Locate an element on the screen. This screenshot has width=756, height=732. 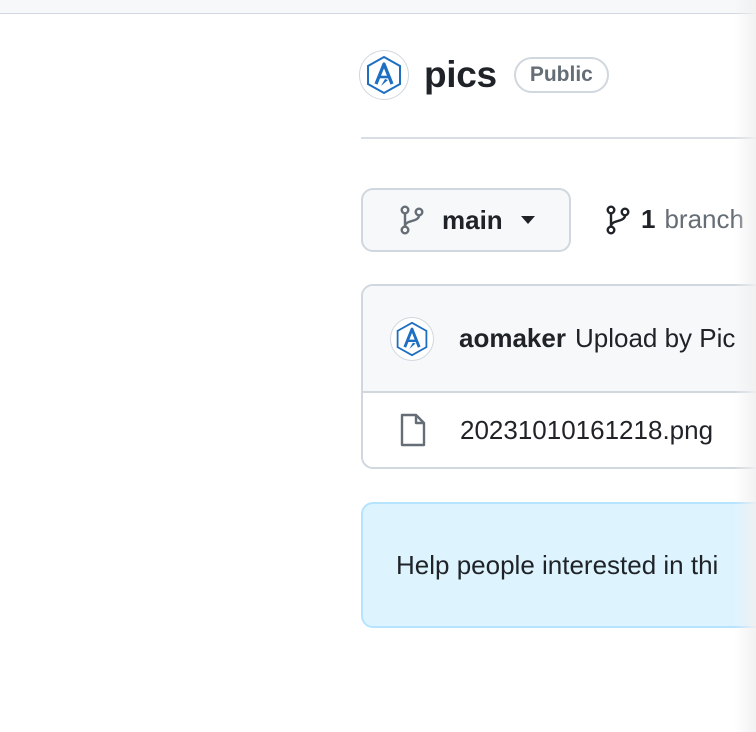
repo-header: pics Public is located at coordinates (484, 75).